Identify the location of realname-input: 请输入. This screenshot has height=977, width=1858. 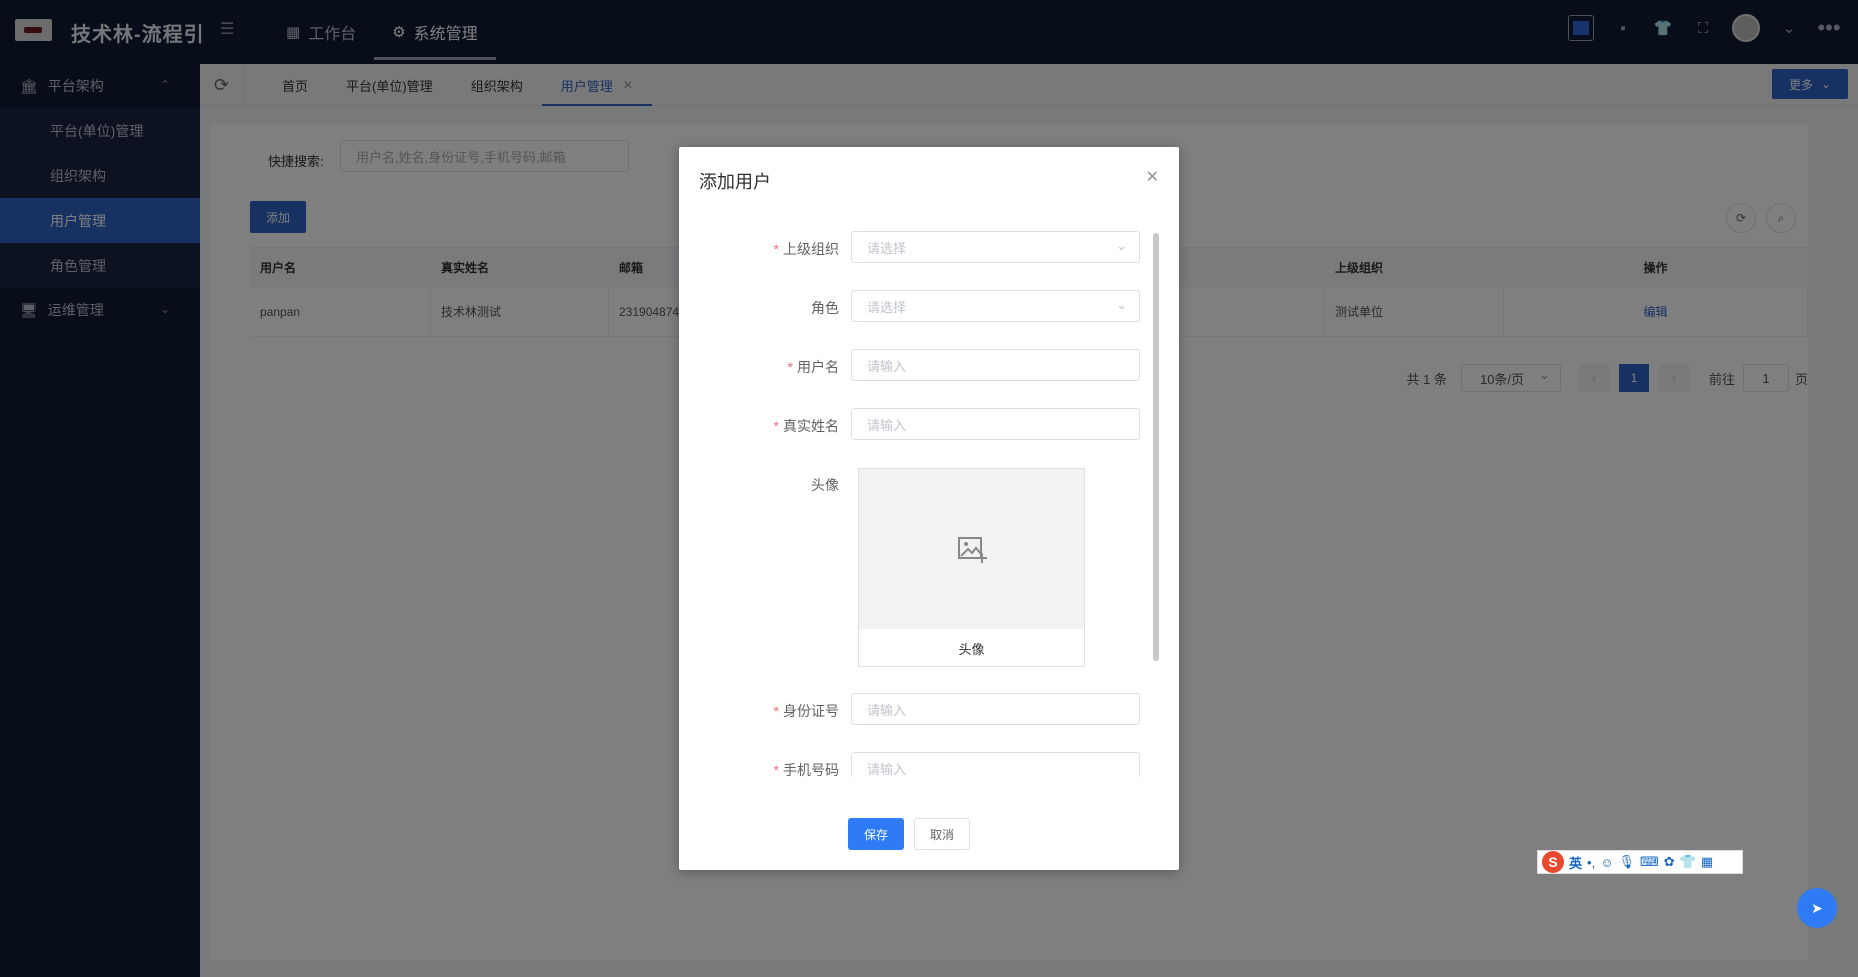
(995, 424).